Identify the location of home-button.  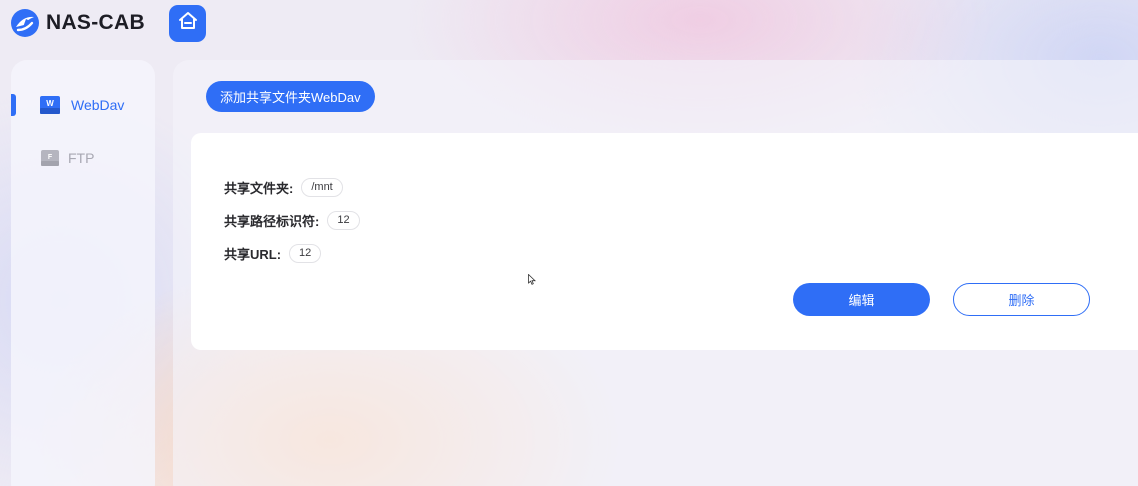
(187, 23).